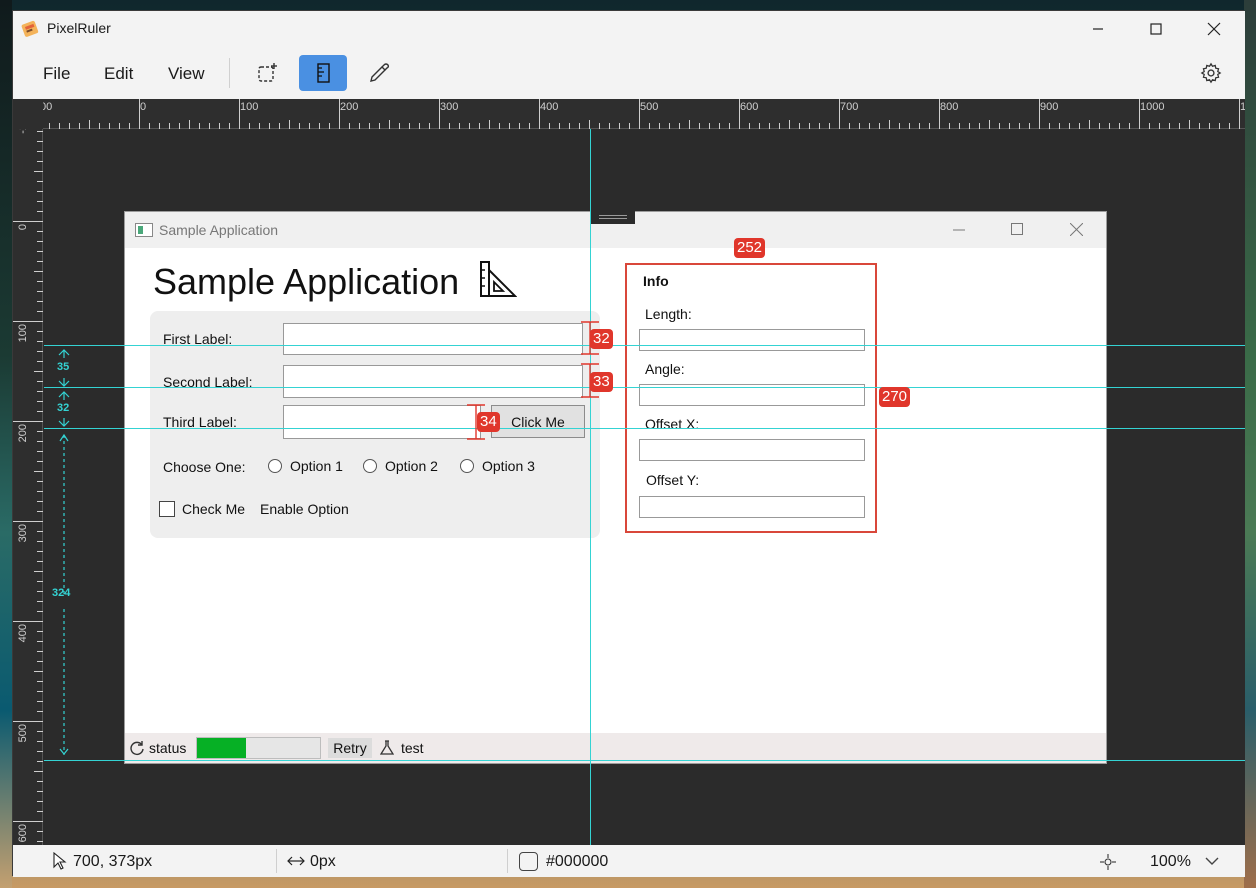  Describe the element at coordinates (752, 507) in the screenshot. I see `offset-y-field` at that location.